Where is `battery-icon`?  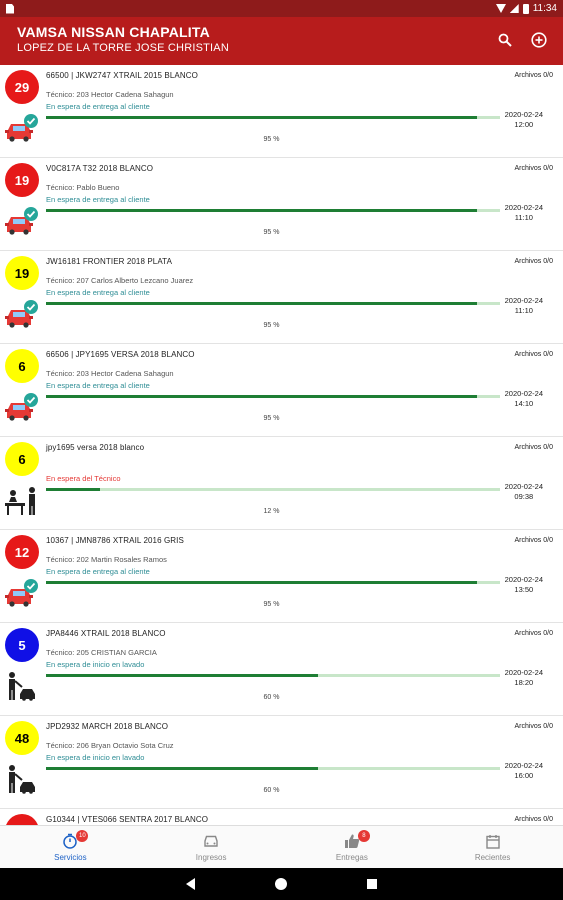
battery-icon is located at coordinates (525, 8).